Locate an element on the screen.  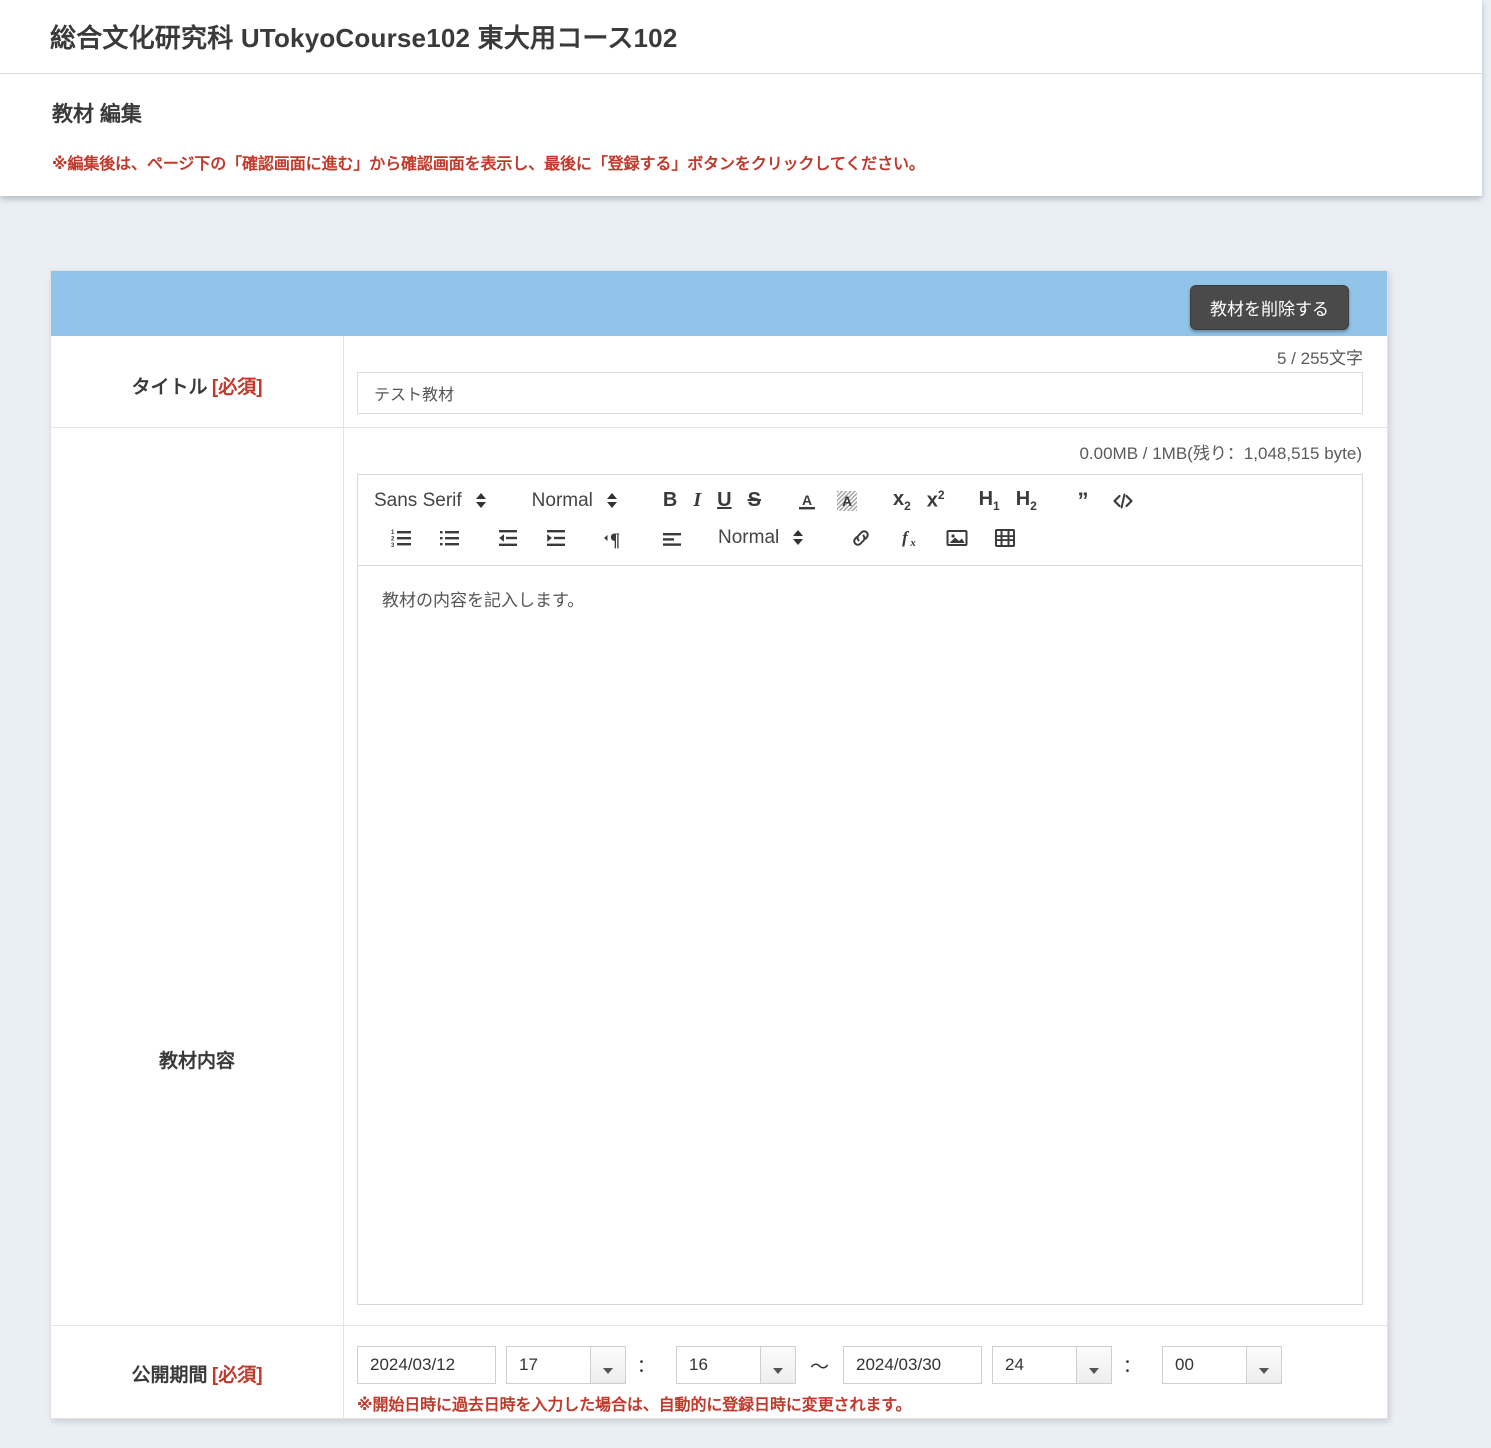
toolbar-row-2: 1 2 3 ¶ Normal f x is located at coordinates (860, 537).